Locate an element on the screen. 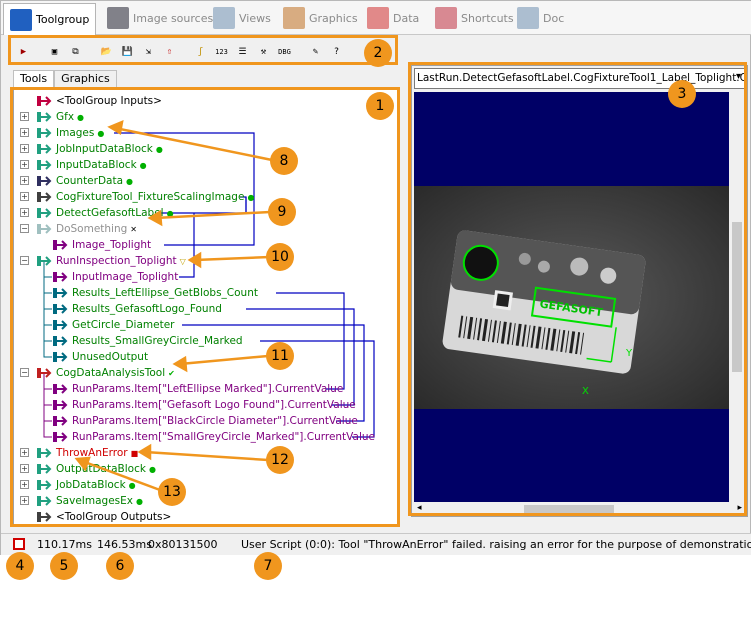 This screenshot has width=751, height=617. tab-data: Data is located at coordinates (393, 18).